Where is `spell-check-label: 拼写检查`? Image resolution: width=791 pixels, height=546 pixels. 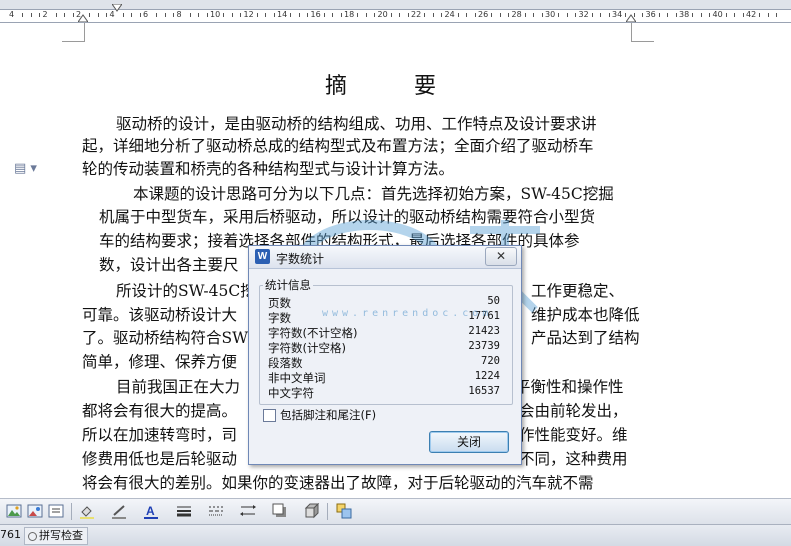 spell-check-label: 拼写检查 is located at coordinates (61, 535).